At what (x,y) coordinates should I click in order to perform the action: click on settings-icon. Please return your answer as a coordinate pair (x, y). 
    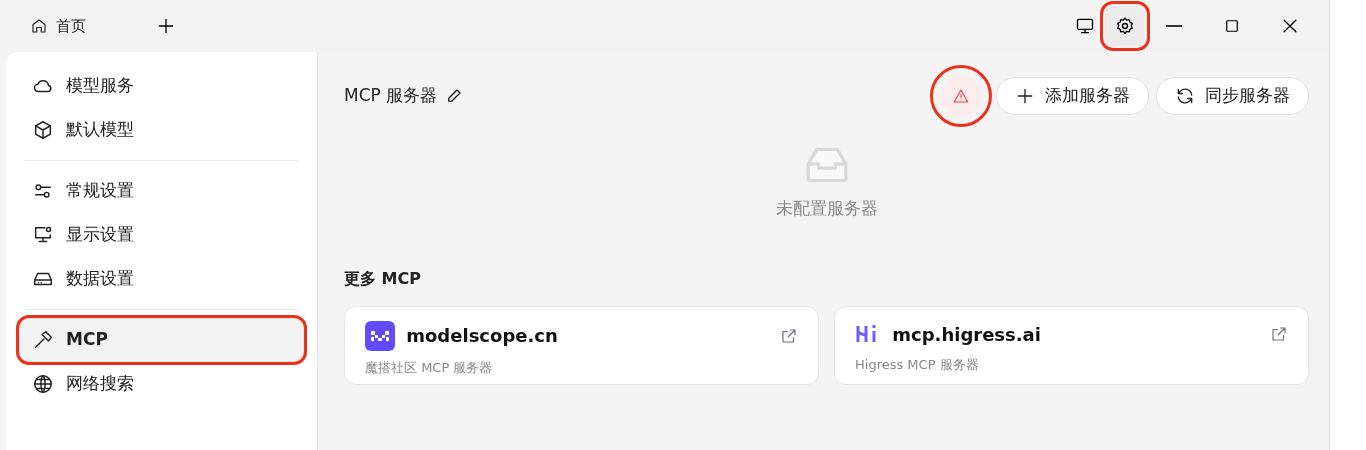
    Looking at the image, I should click on (1125, 26).